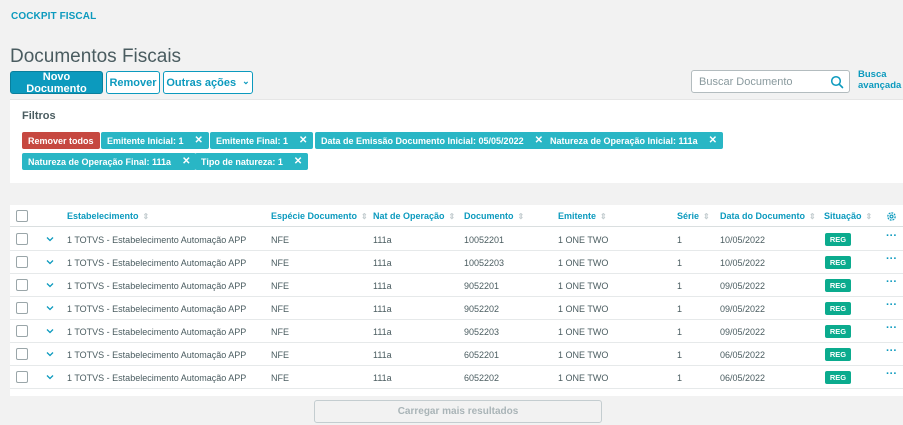 The width and height of the screenshot is (903, 425). Describe the element at coordinates (201, 82) in the screenshot. I see `more-actions-label: Outras ações` at that location.